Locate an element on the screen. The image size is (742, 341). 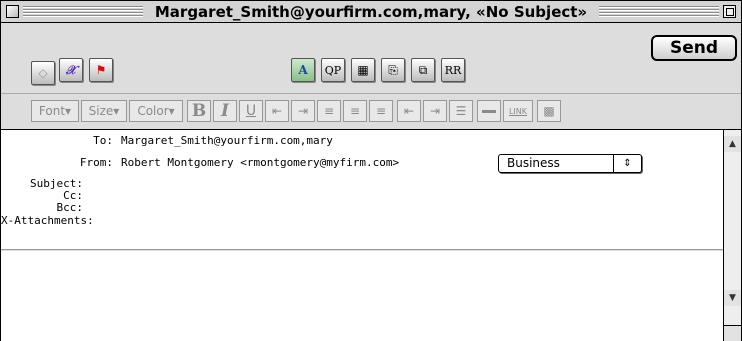
keep-copies-icon: ⎘ is located at coordinates (393, 69).